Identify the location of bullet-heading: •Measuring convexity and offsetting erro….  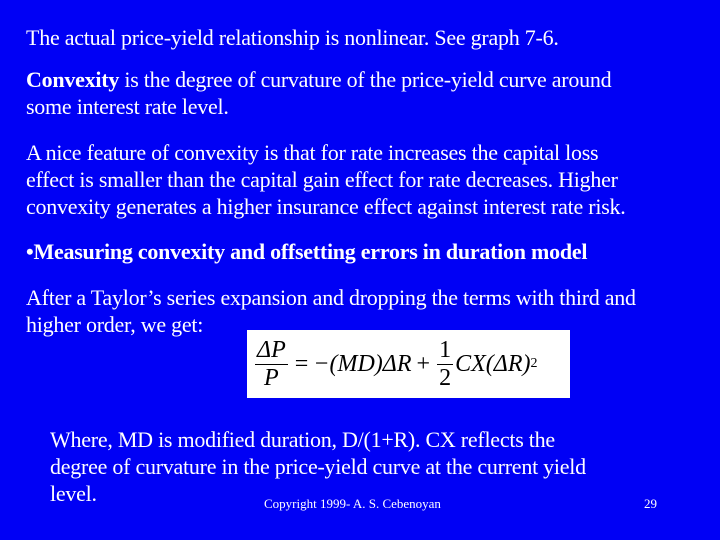
(371, 251).